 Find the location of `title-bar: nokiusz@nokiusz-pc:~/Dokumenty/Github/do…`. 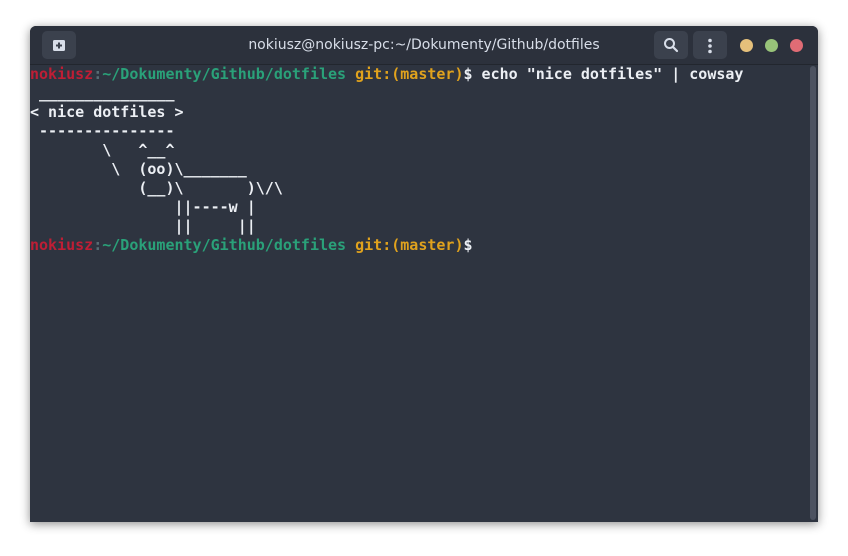

title-bar: nokiusz@nokiusz-pc:~/Dokumenty/Github/do… is located at coordinates (424, 45).